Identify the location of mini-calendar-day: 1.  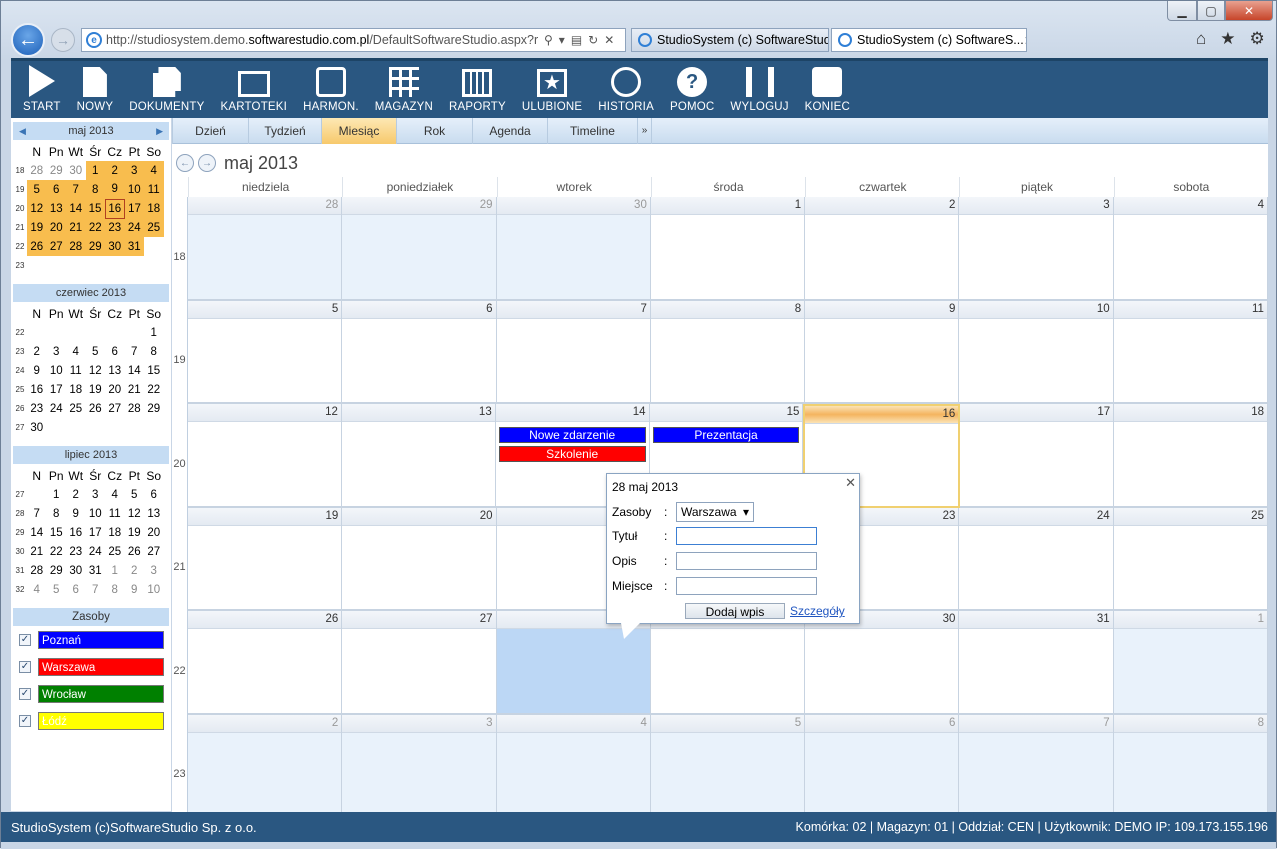
(57, 494).